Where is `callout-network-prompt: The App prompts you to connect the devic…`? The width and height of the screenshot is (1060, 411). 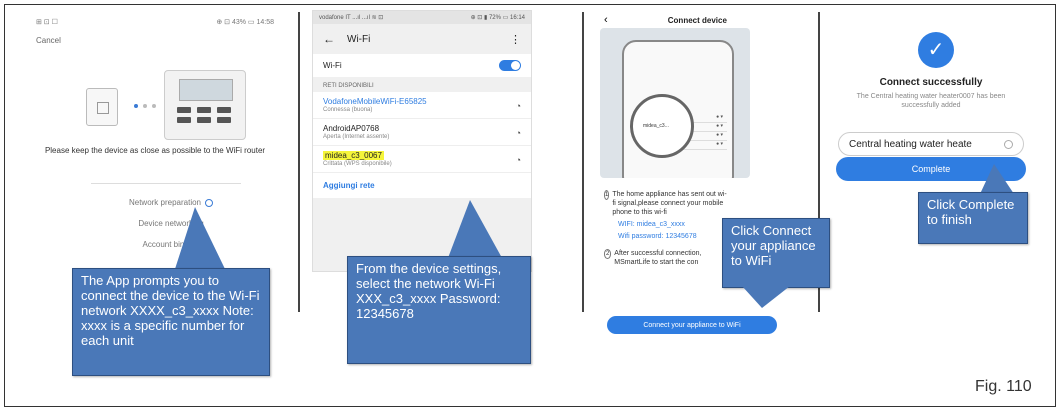 callout-network-prompt: The App prompts you to connect the devic… is located at coordinates (171, 322).